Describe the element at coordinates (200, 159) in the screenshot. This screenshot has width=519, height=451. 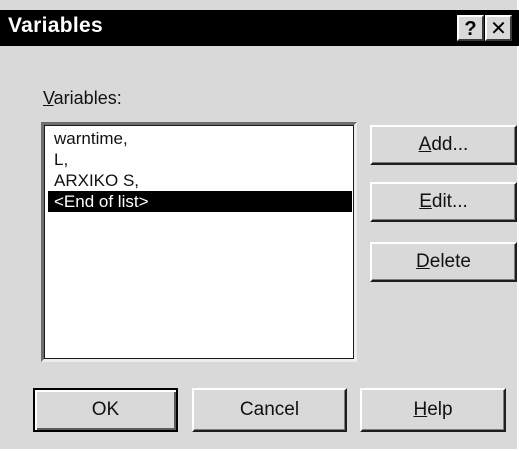
I see `list-item: L,` at that location.